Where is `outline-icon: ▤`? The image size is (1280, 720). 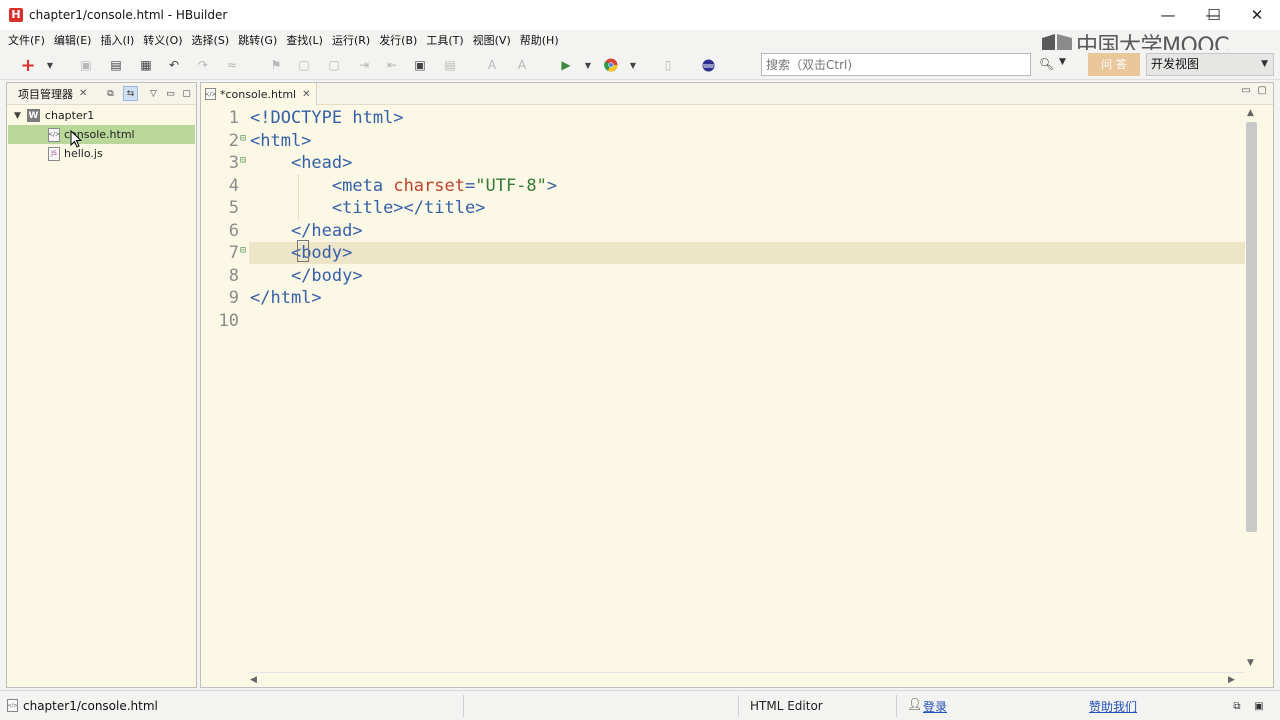
outline-icon: ▤ is located at coordinates (450, 65).